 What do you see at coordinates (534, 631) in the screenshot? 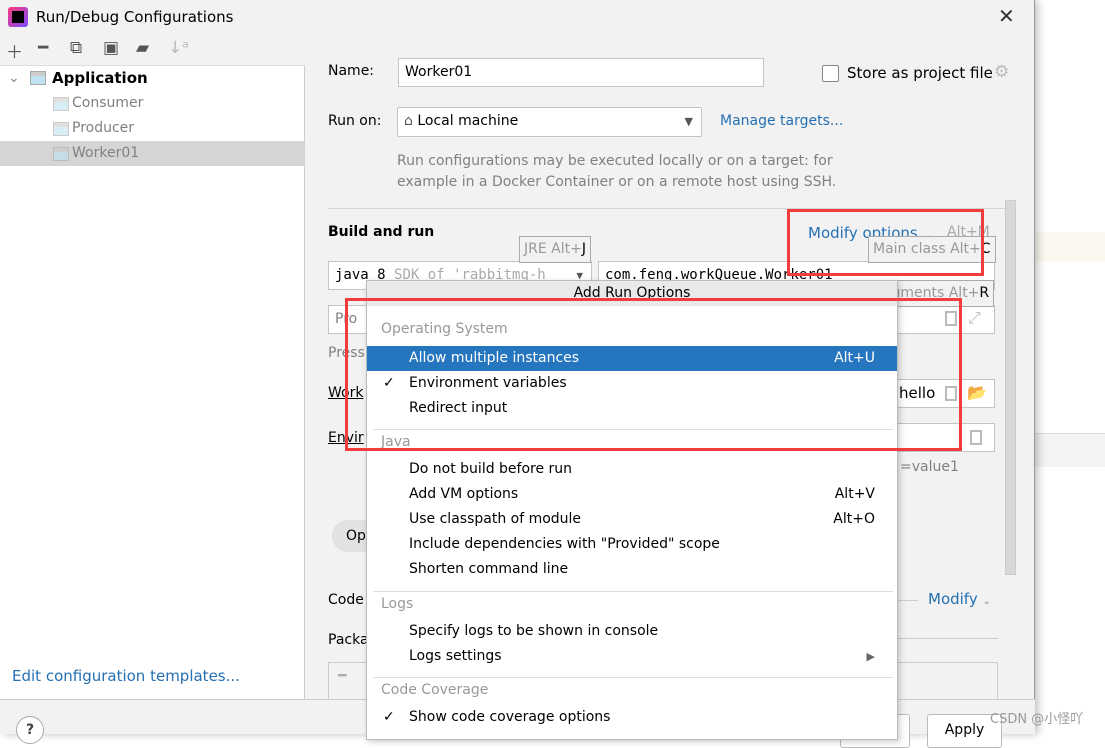
I see `menu-item-label: Specify logs to be shown in console` at bounding box center [534, 631].